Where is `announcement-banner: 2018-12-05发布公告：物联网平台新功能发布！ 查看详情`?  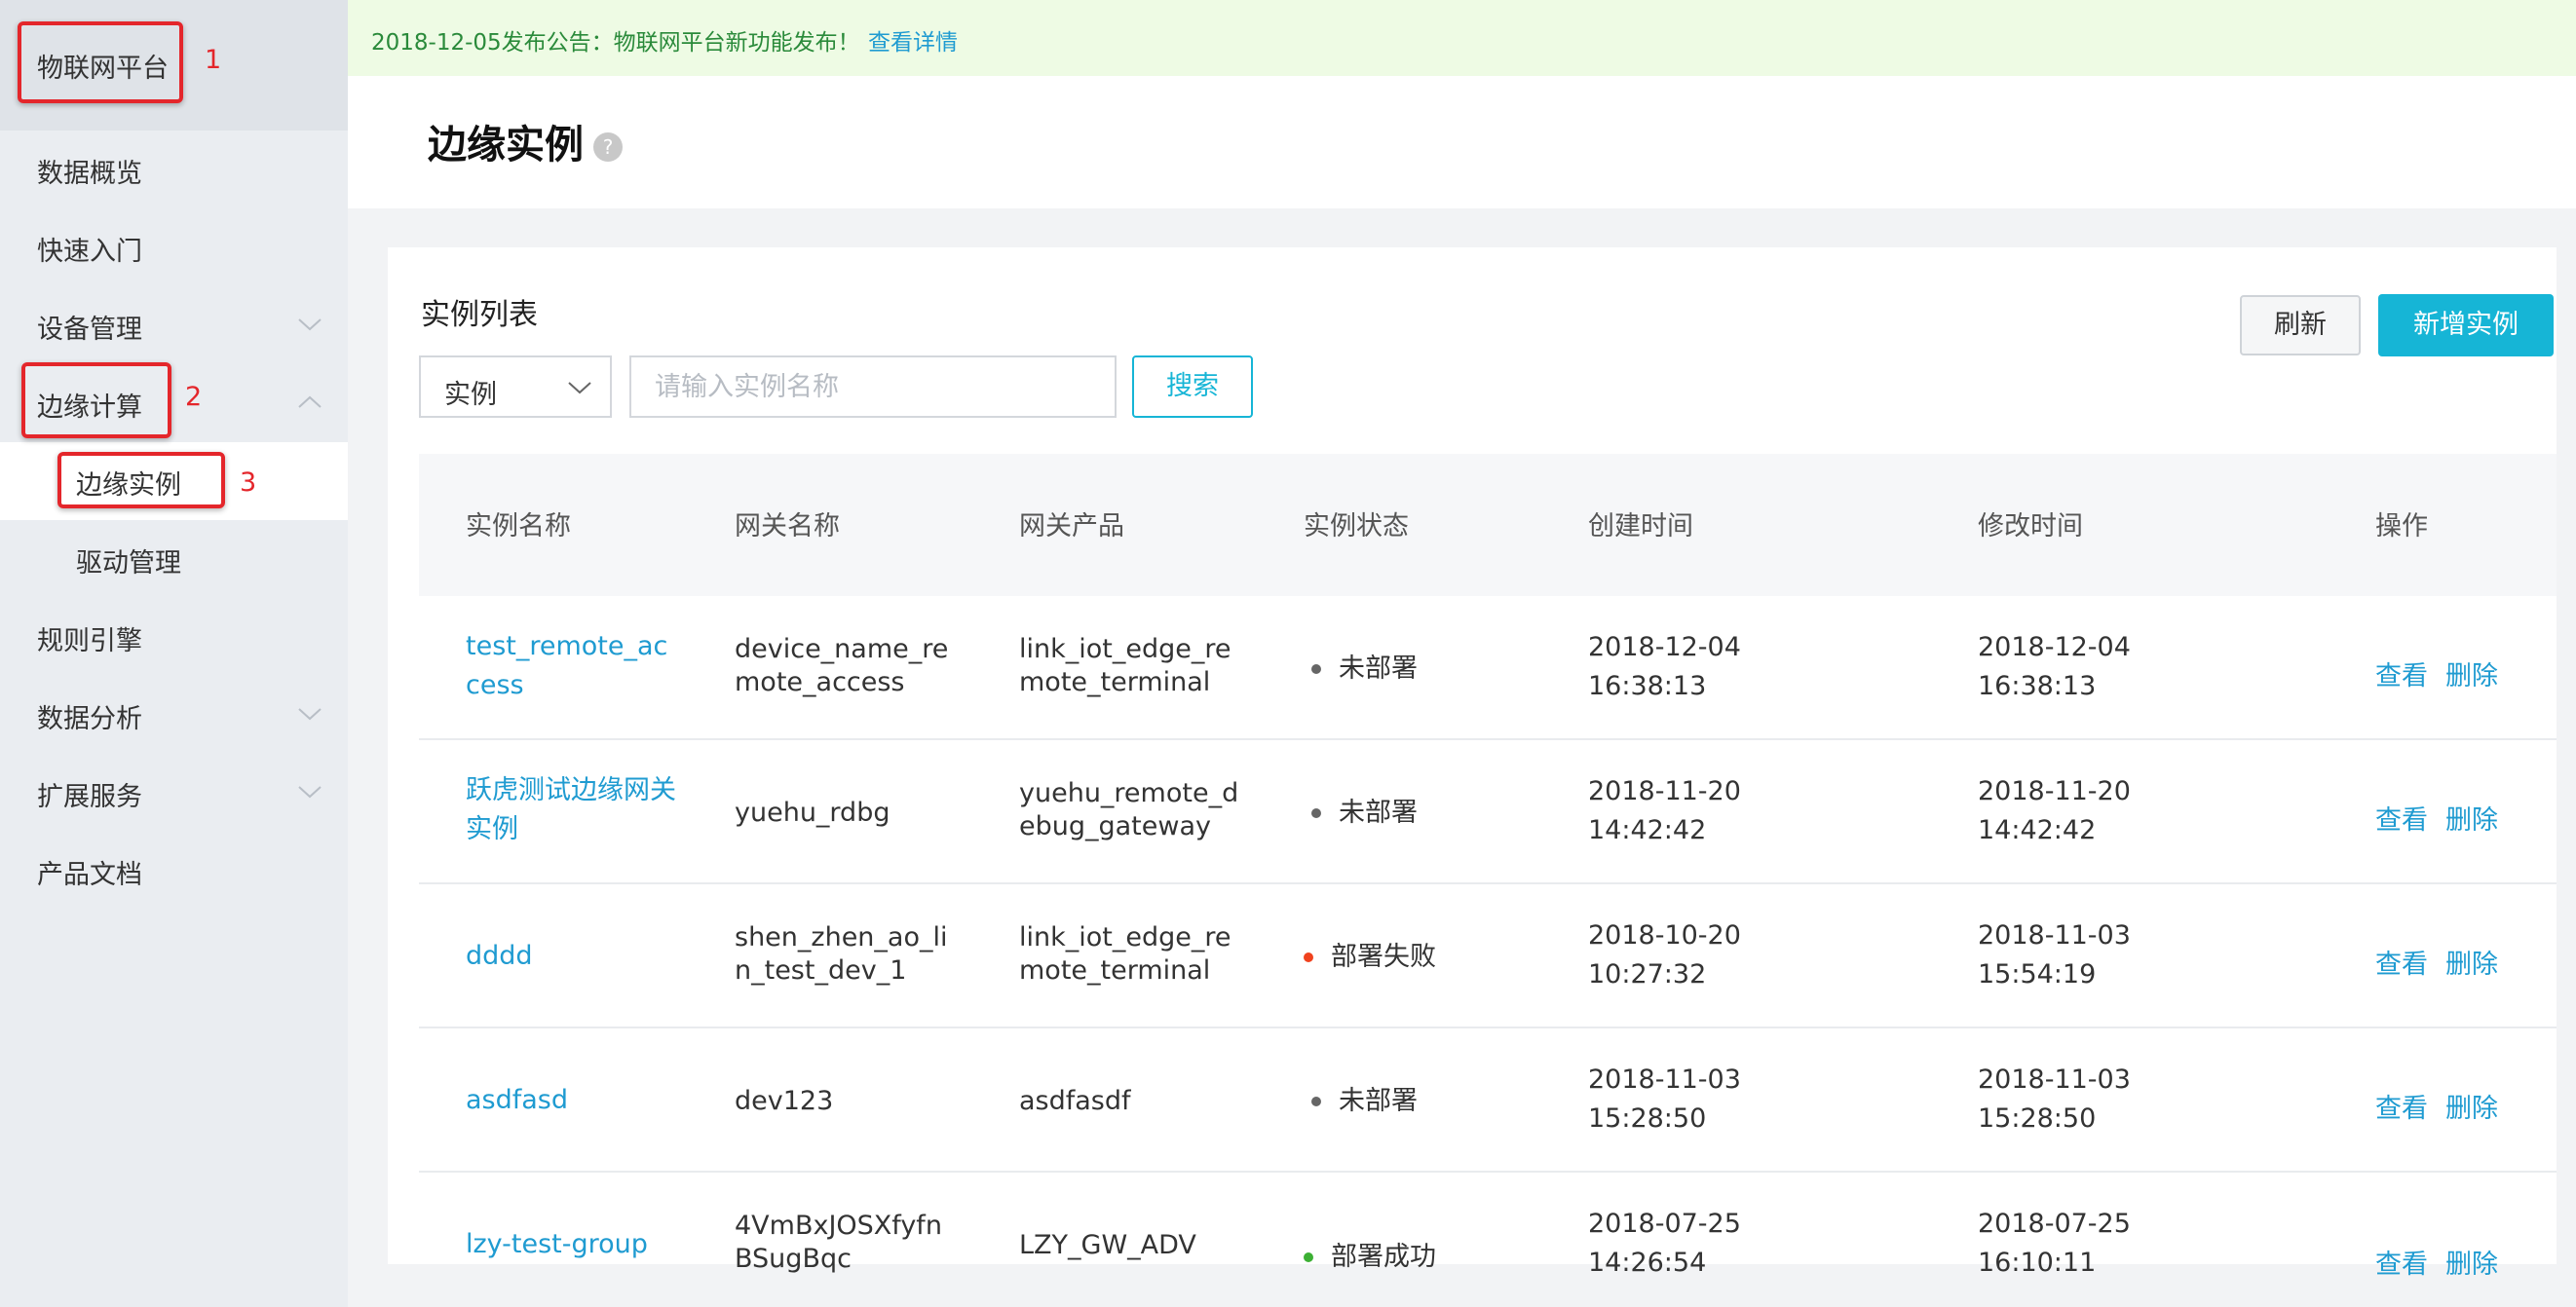
announcement-banner: 2018-12-05发布公告：物联网平台新功能发布！ 查看详情 is located at coordinates (1462, 38).